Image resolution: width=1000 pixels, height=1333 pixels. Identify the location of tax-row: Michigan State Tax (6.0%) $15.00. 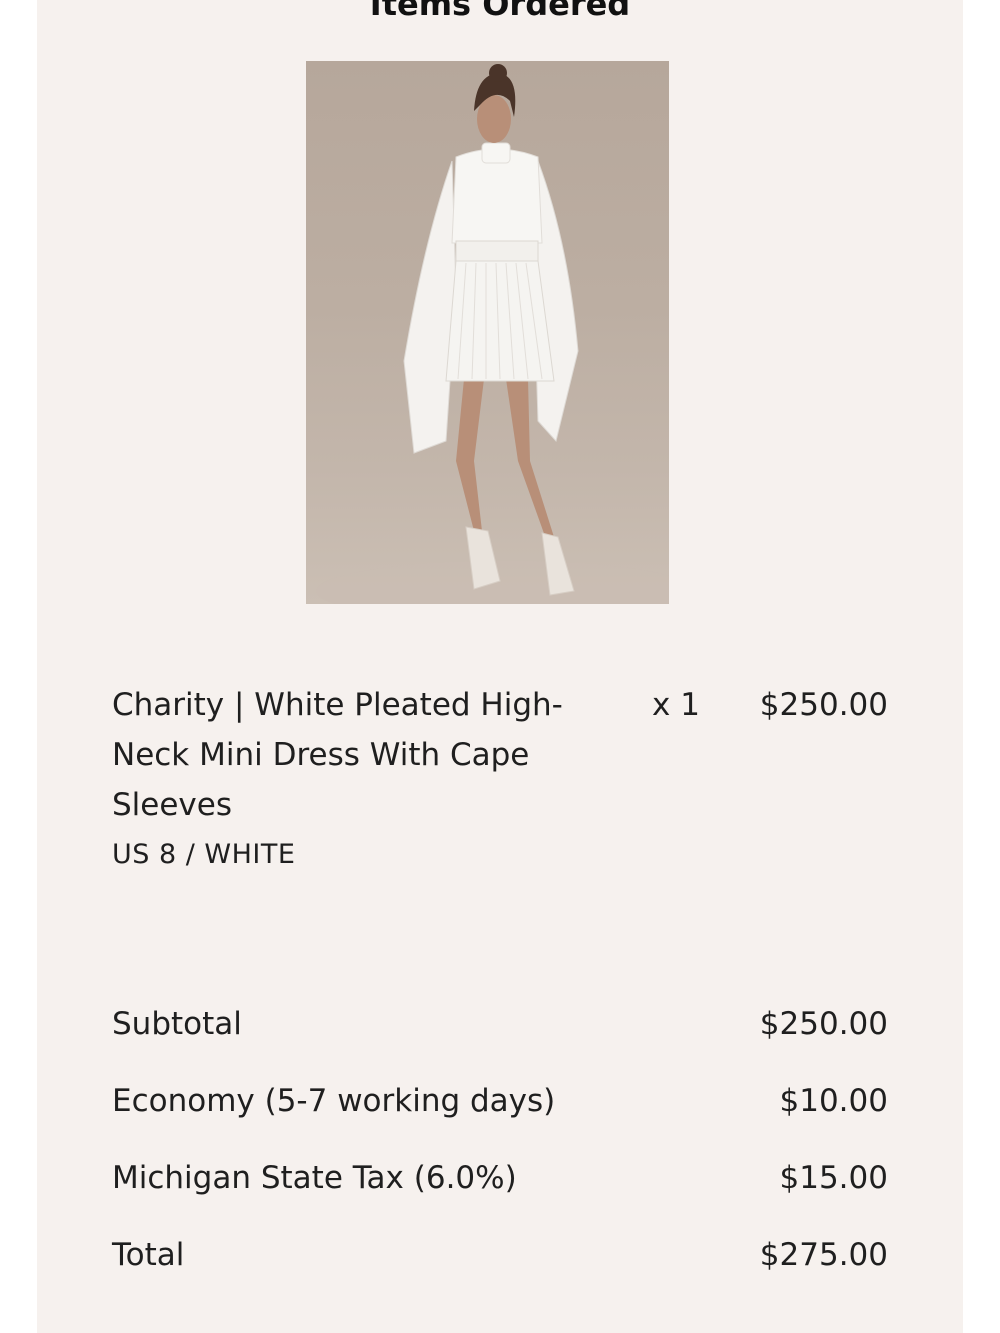
(500, 1178).